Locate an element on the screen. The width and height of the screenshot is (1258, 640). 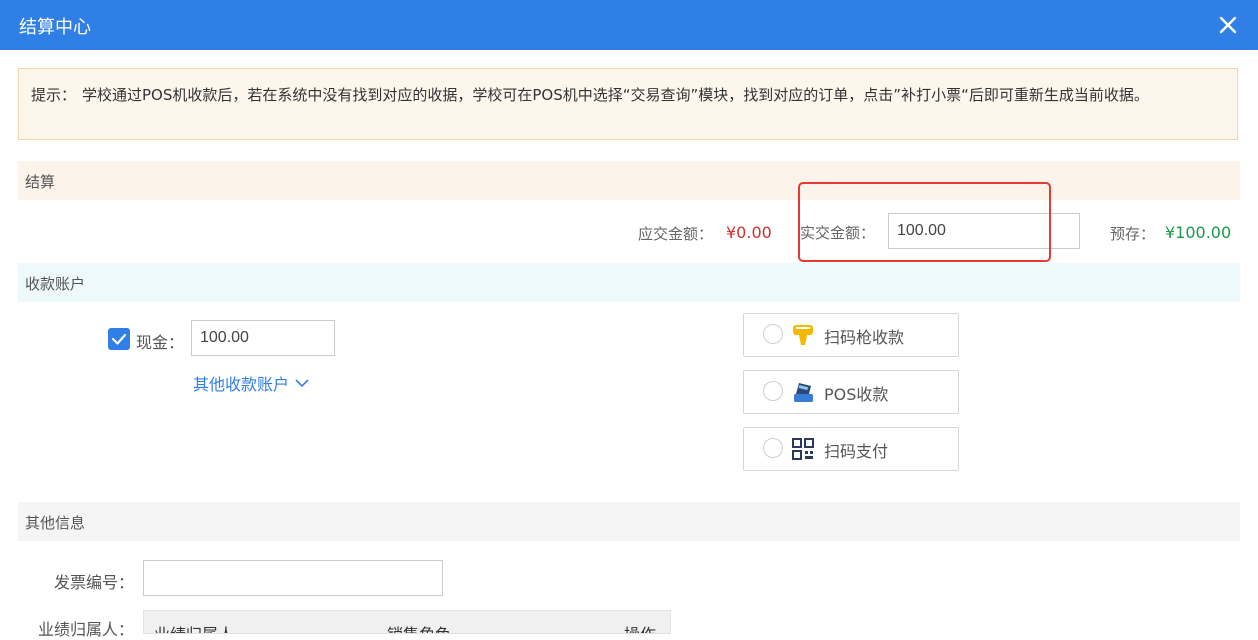
pay-method-label: 扫码枪收款 is located at coordinates (864, 337).